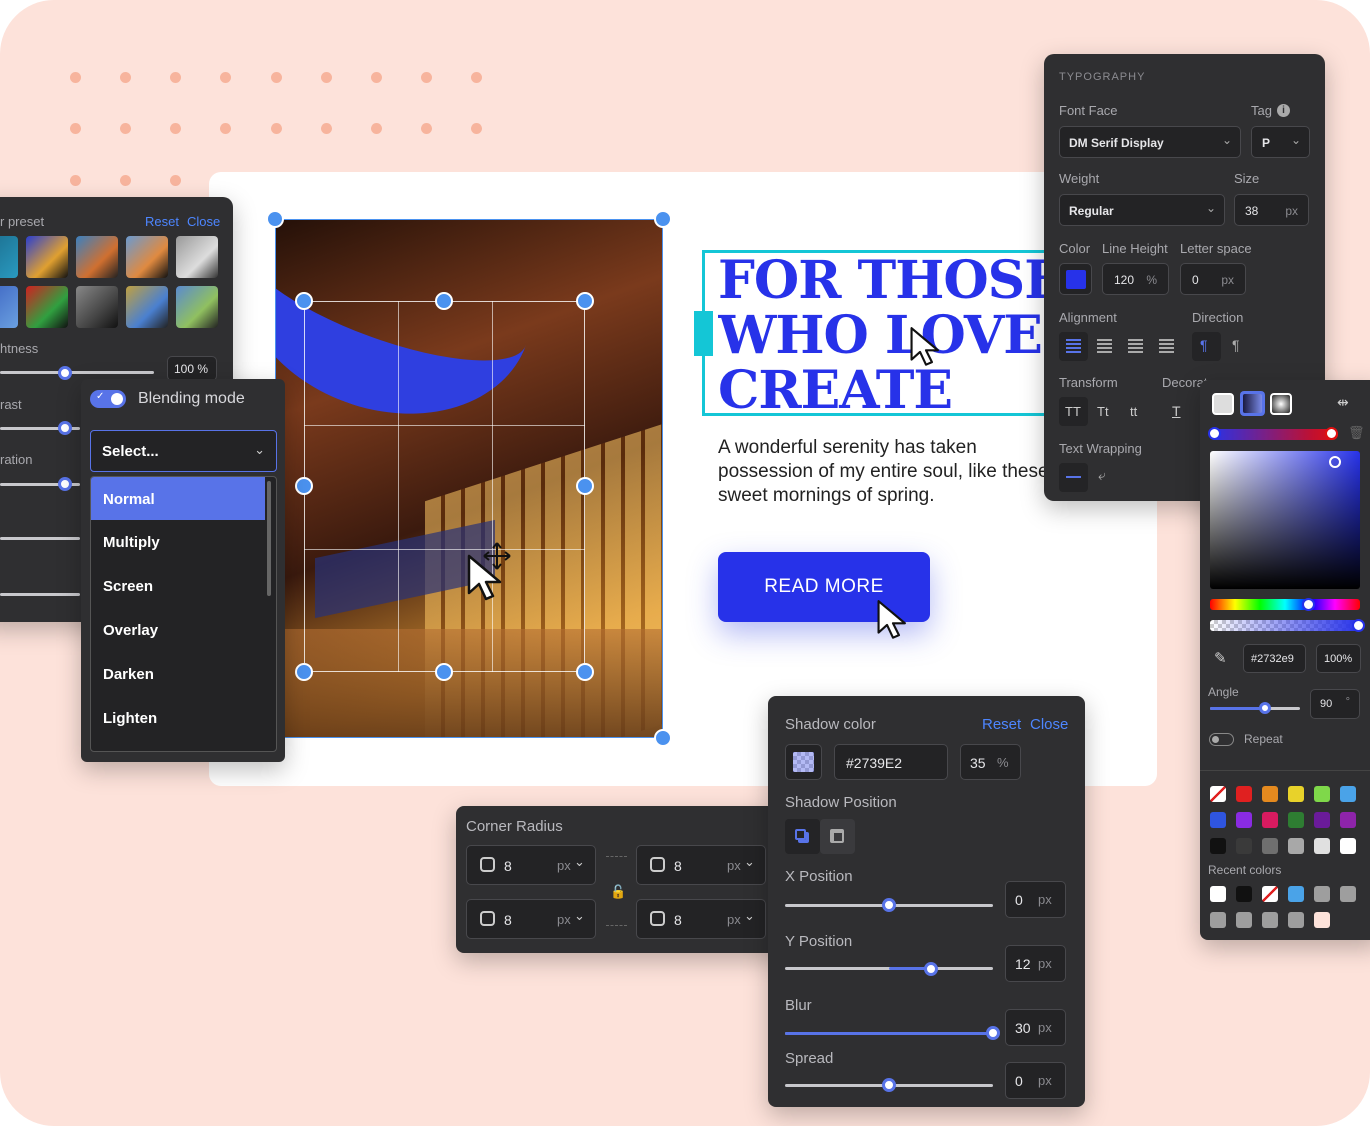  I want to click on shadow-inner-button, so click(837, 836).